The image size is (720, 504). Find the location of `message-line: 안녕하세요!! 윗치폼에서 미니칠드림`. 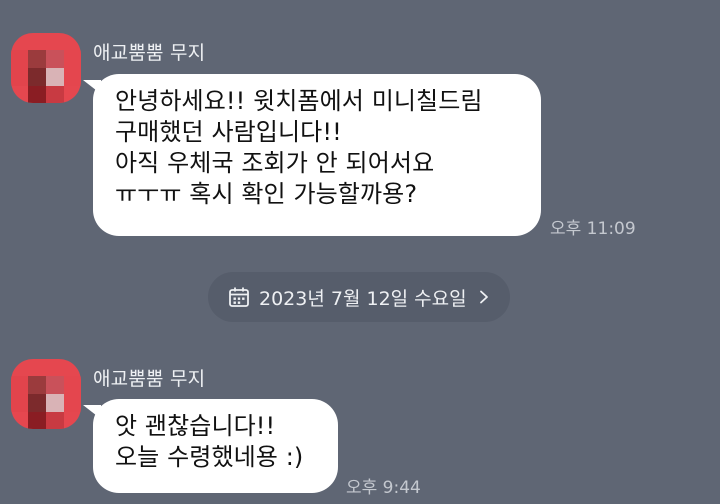

message-line: 안녕하세요!! 윗치폼에서 미니칠드림 is located at coordinates (299, 101).